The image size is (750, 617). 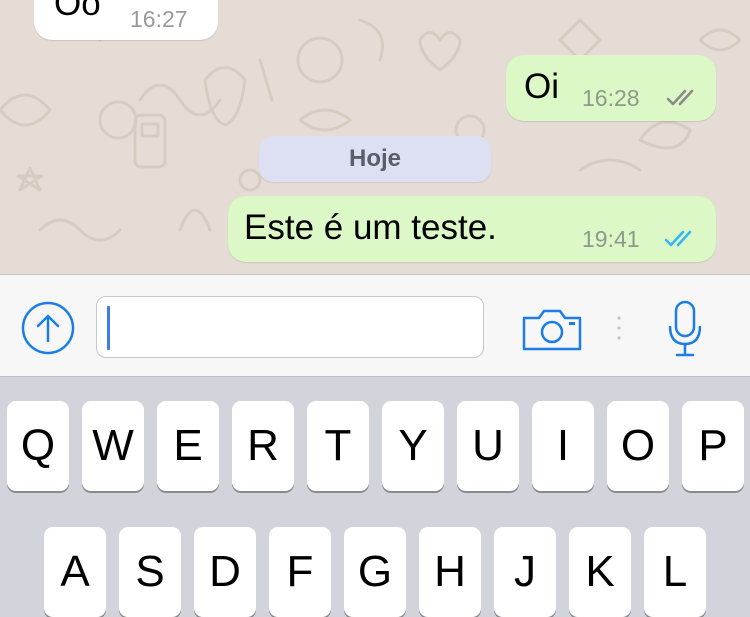 I want to click on message-bubble-outgoing: Este é um teste. 19:41, so click(x=472, y=229).